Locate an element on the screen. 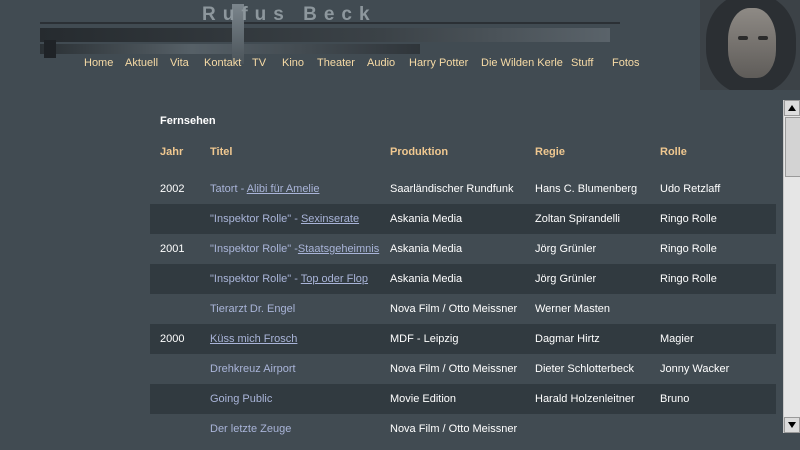  cell-titel: "Inspektor Rolle" -Staatsgeheimnis is located at coordinates (300, 249).